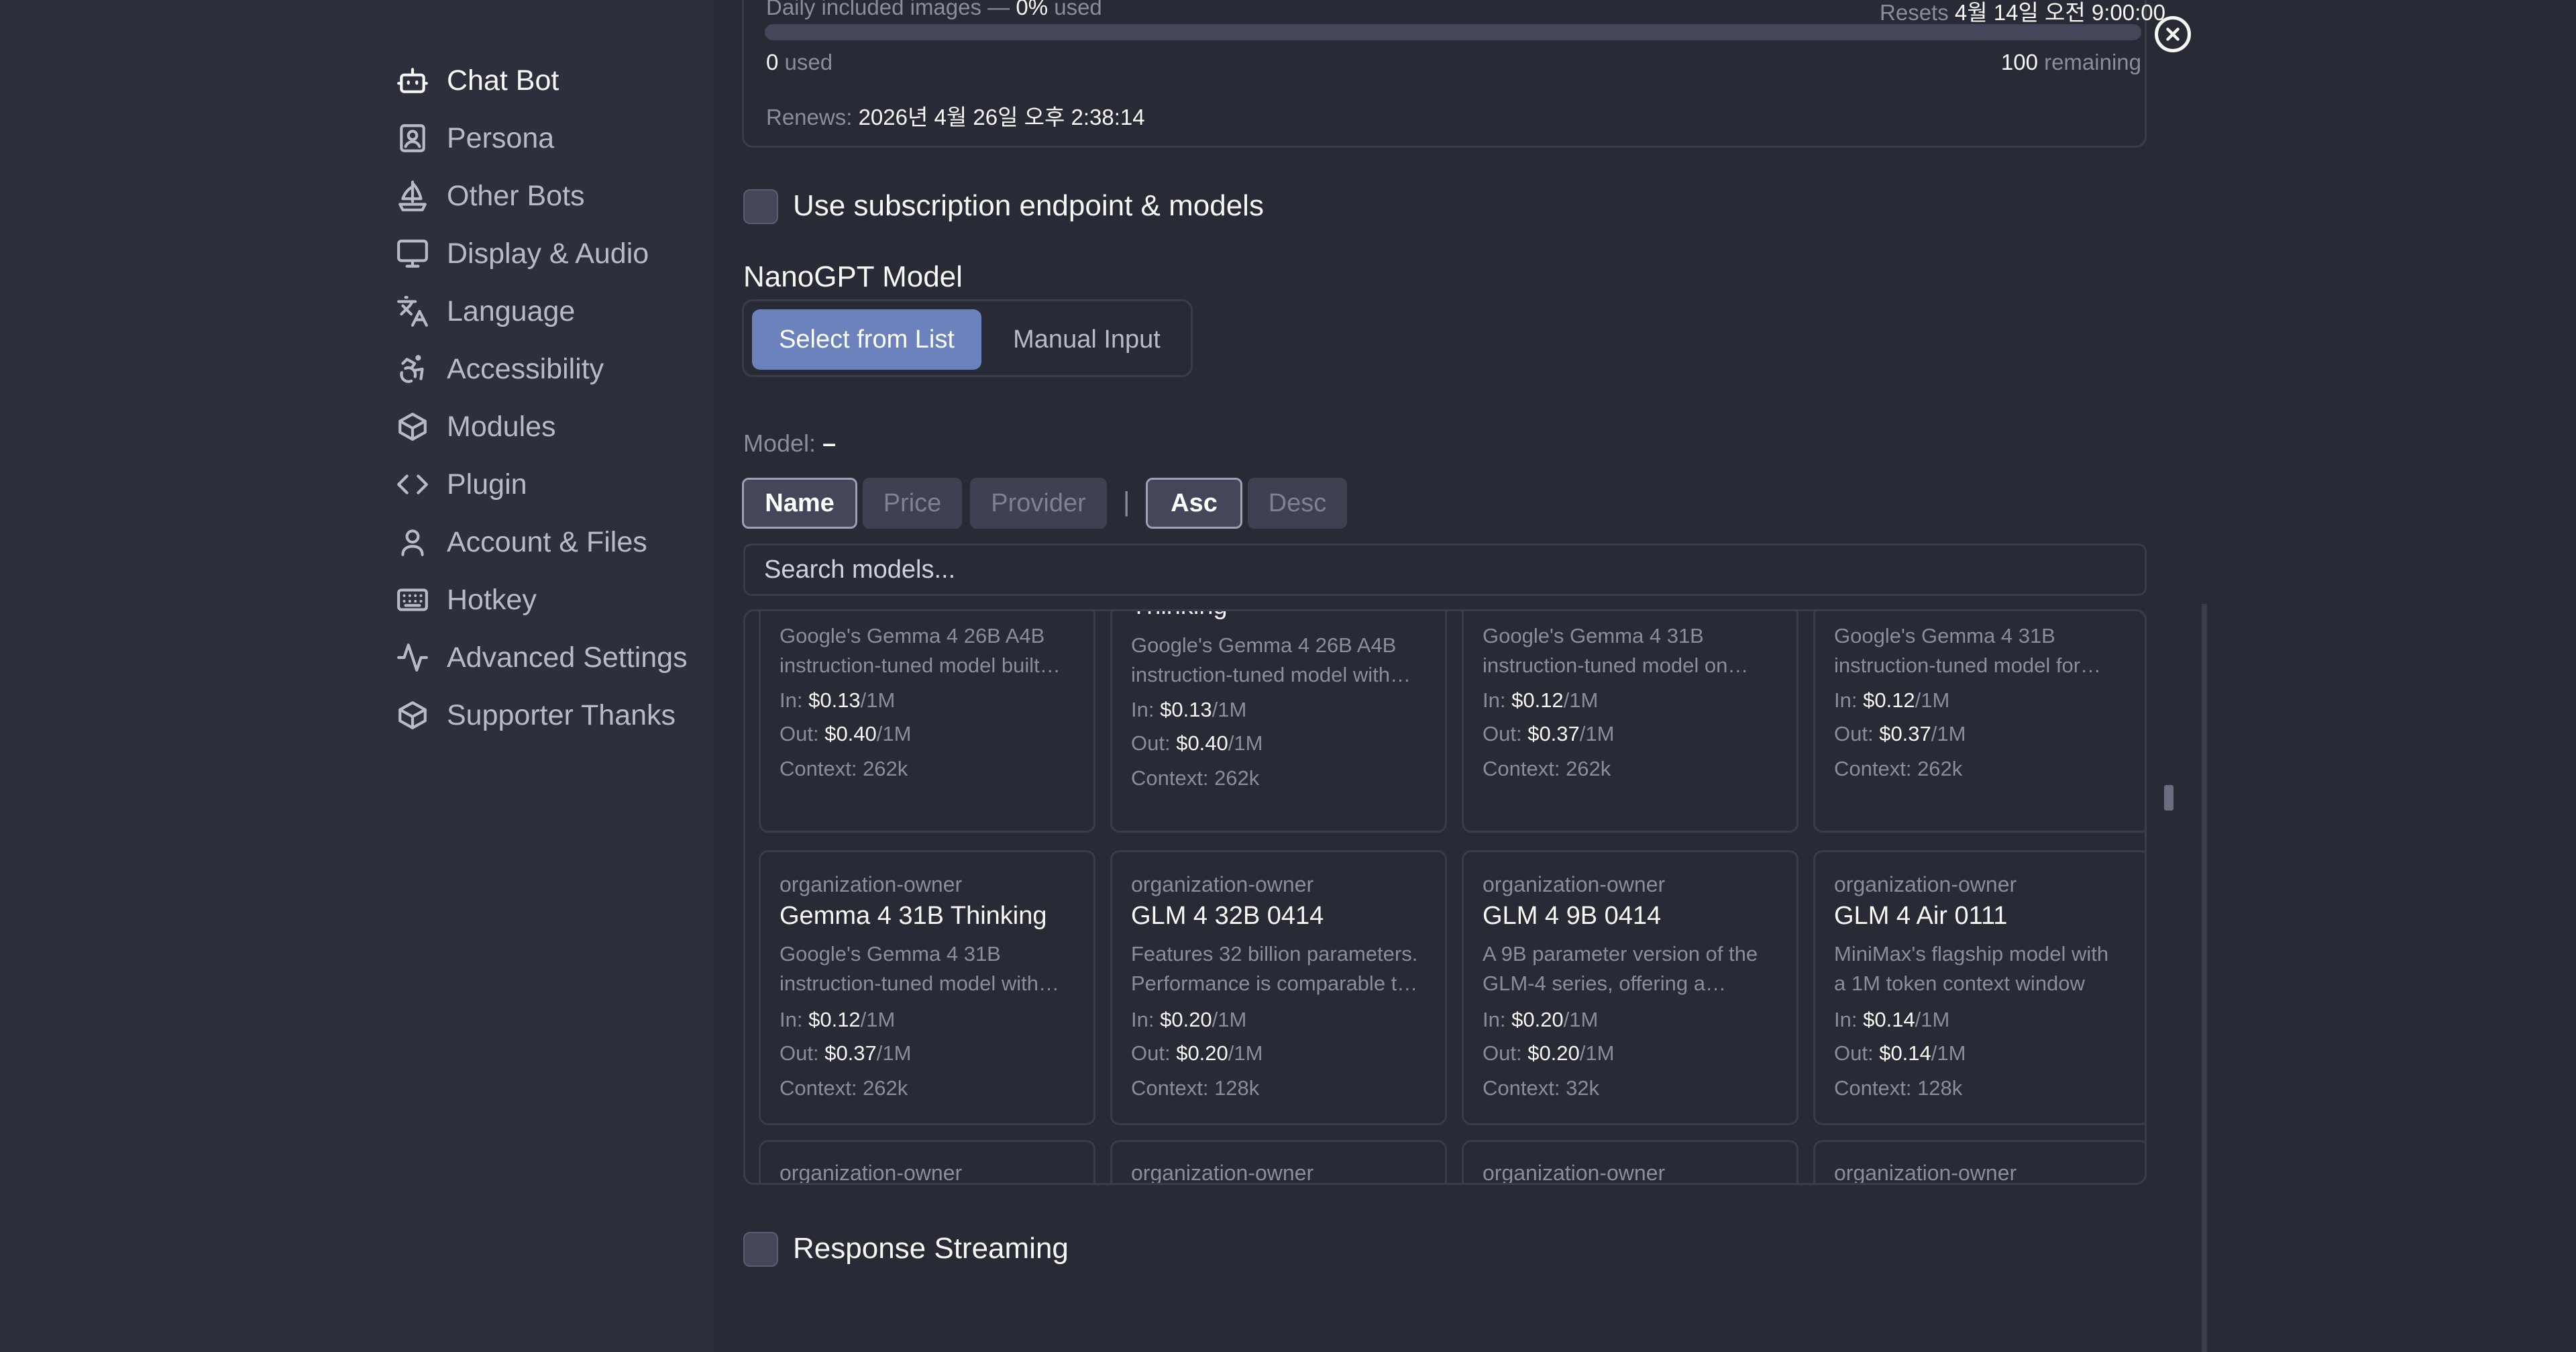 The height and width of the screenshot is (1352, 2576). I want to click on sidebar-item-chat-bot: Chat Bot, so click(477, 81).